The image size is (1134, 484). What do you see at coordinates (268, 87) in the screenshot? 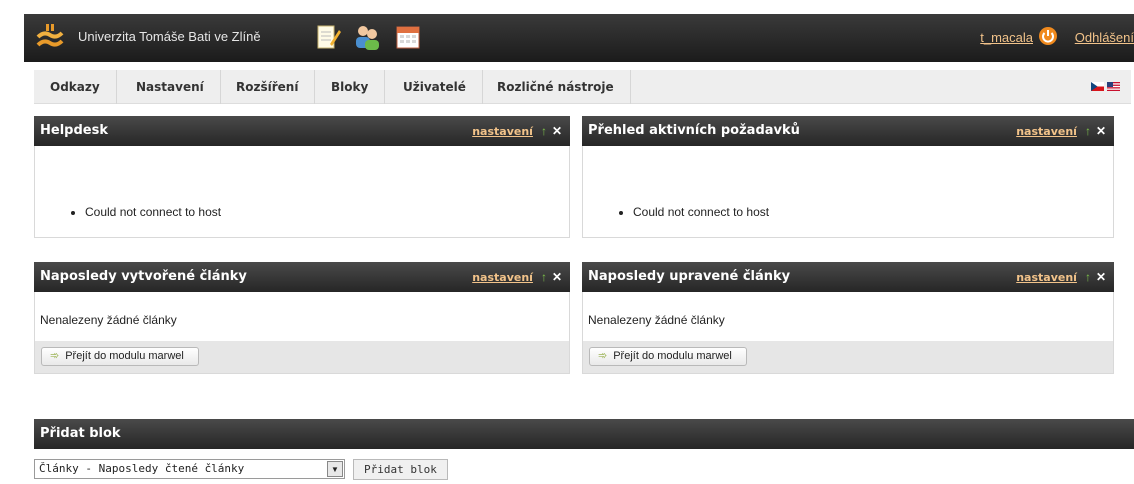
I see `menu-item-extensions: Rozšíření` at bounding box center [268, 87].